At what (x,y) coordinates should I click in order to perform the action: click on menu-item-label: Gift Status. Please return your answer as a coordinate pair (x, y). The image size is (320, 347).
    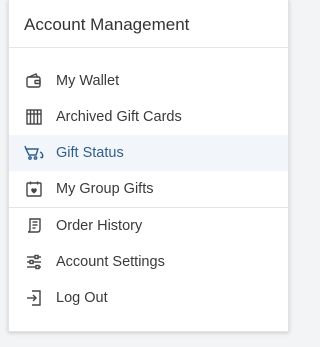
    Looking at the image, I should click on (90, 153).